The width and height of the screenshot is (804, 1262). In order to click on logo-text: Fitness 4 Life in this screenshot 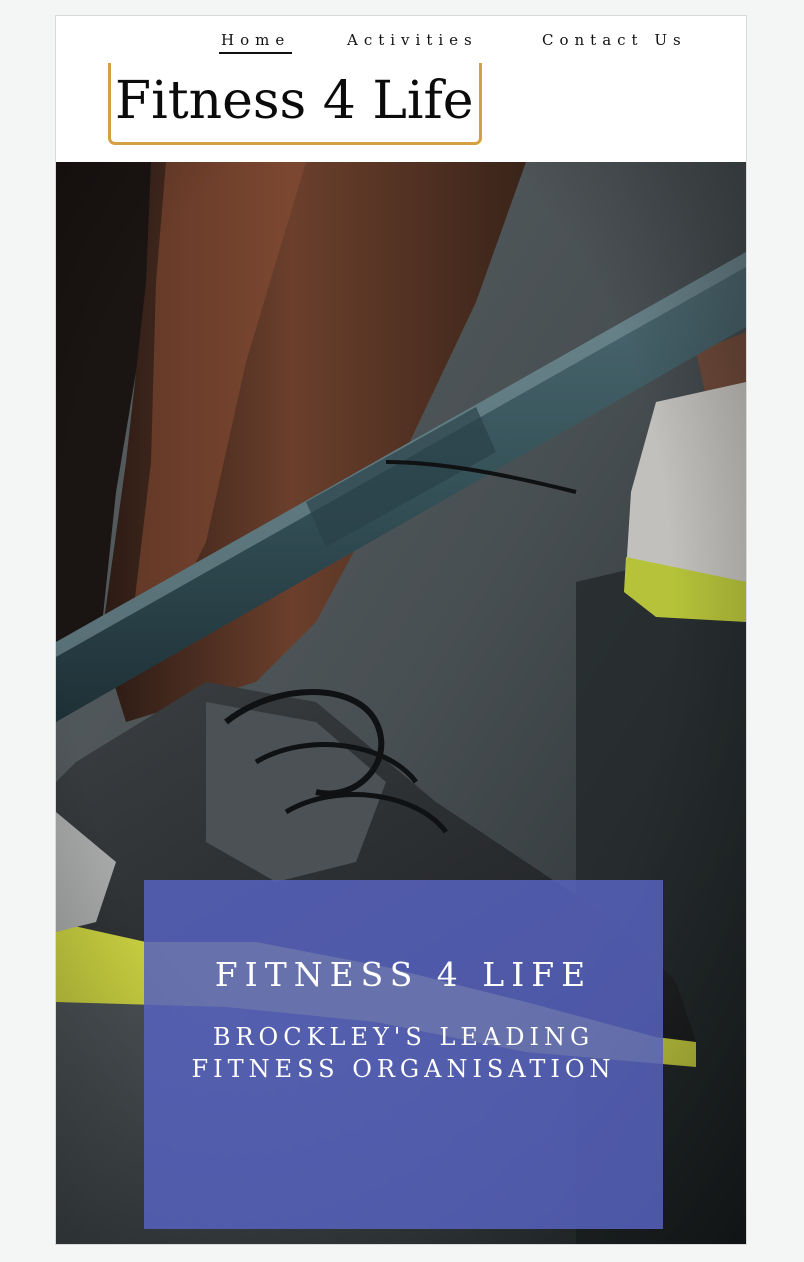, I will do `click(294, 101)`.